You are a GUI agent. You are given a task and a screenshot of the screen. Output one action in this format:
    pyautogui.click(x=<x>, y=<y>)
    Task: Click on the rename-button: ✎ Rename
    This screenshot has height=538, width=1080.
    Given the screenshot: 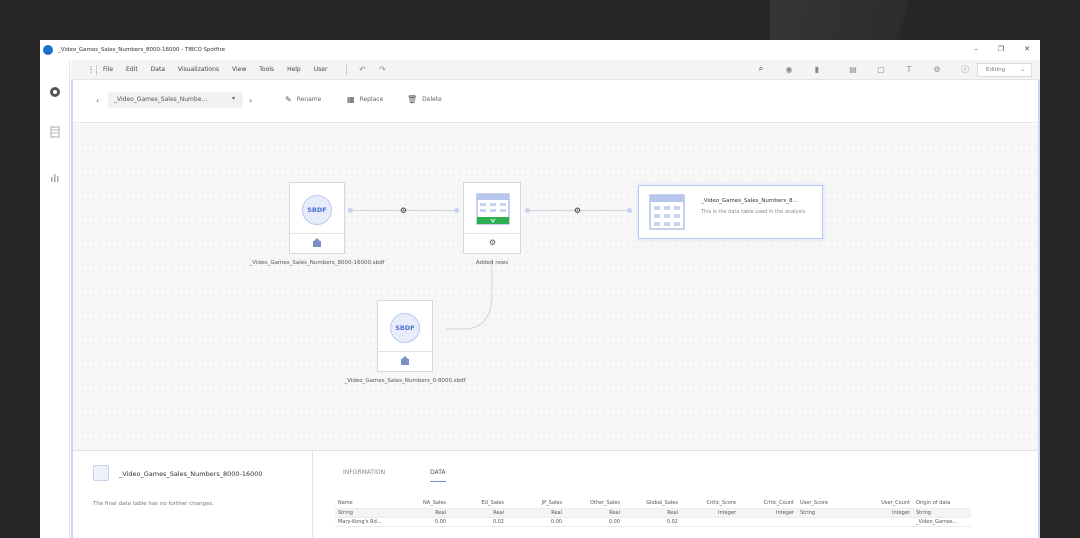 What is the action you would take?
    pyautogui.click(x=303, y=99)
    